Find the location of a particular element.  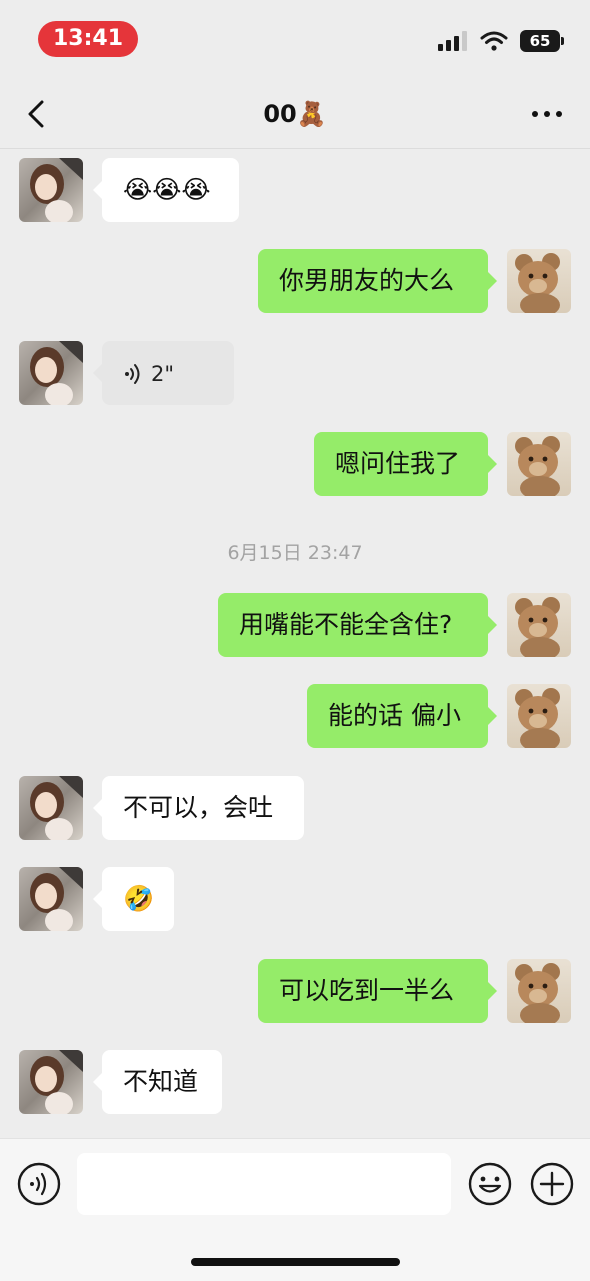

timestamp: 6月15日 23:47 is located at coordinates (295, 553).